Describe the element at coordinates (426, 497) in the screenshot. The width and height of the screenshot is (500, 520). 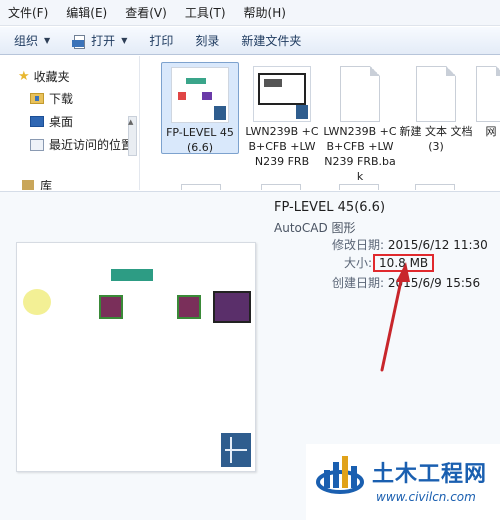
I see `watermark-url: www.civilcn.com` at that location.